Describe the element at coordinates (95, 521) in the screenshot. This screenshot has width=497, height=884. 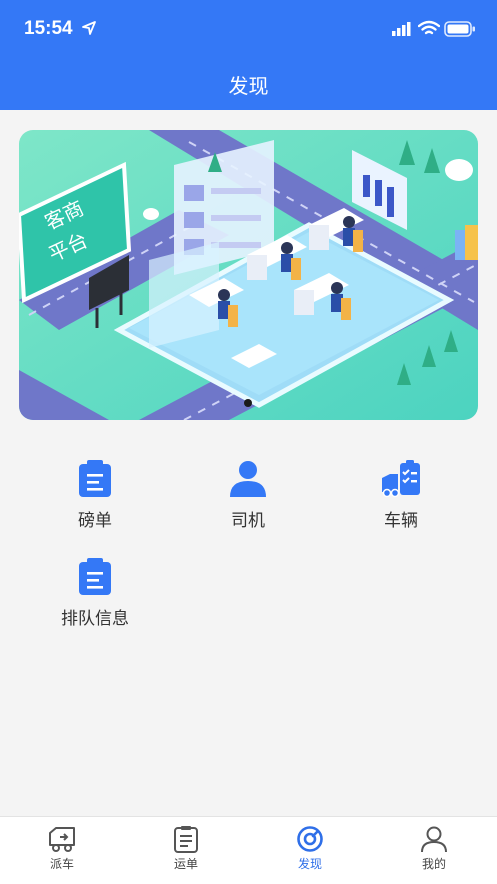
I see `grid-item-label: 磅单` at that location.